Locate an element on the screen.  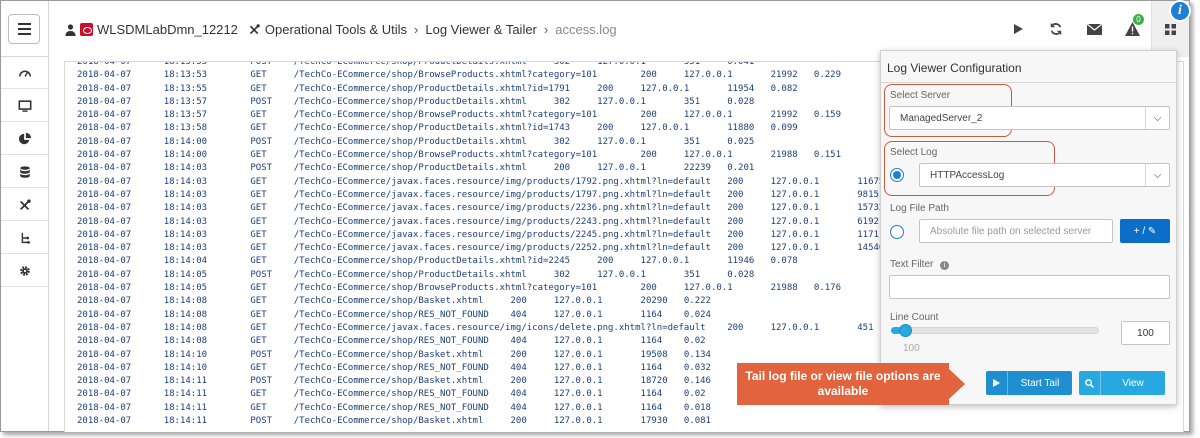
line-count-slider is located at coordinates (995, 330).